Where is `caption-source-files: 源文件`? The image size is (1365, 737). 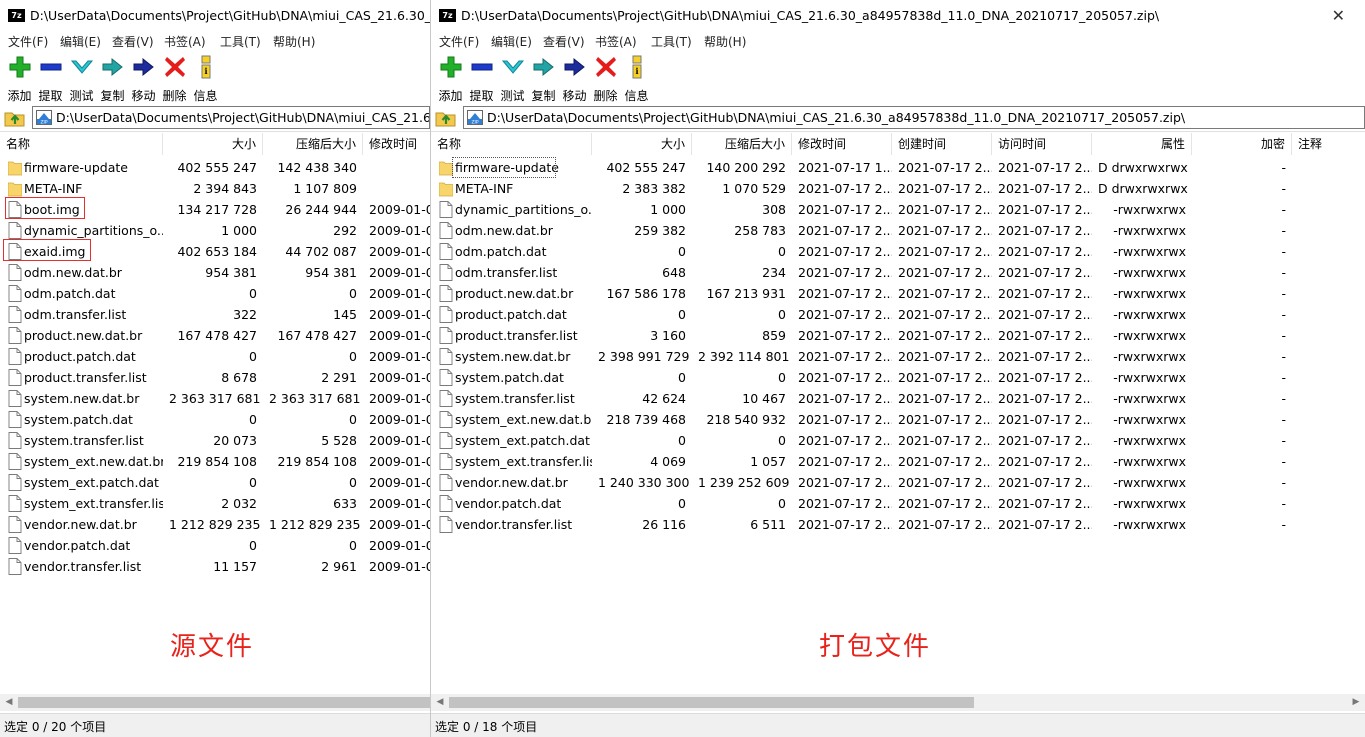 caption-source-files: 源文件 is located at coordinates (212, 647).